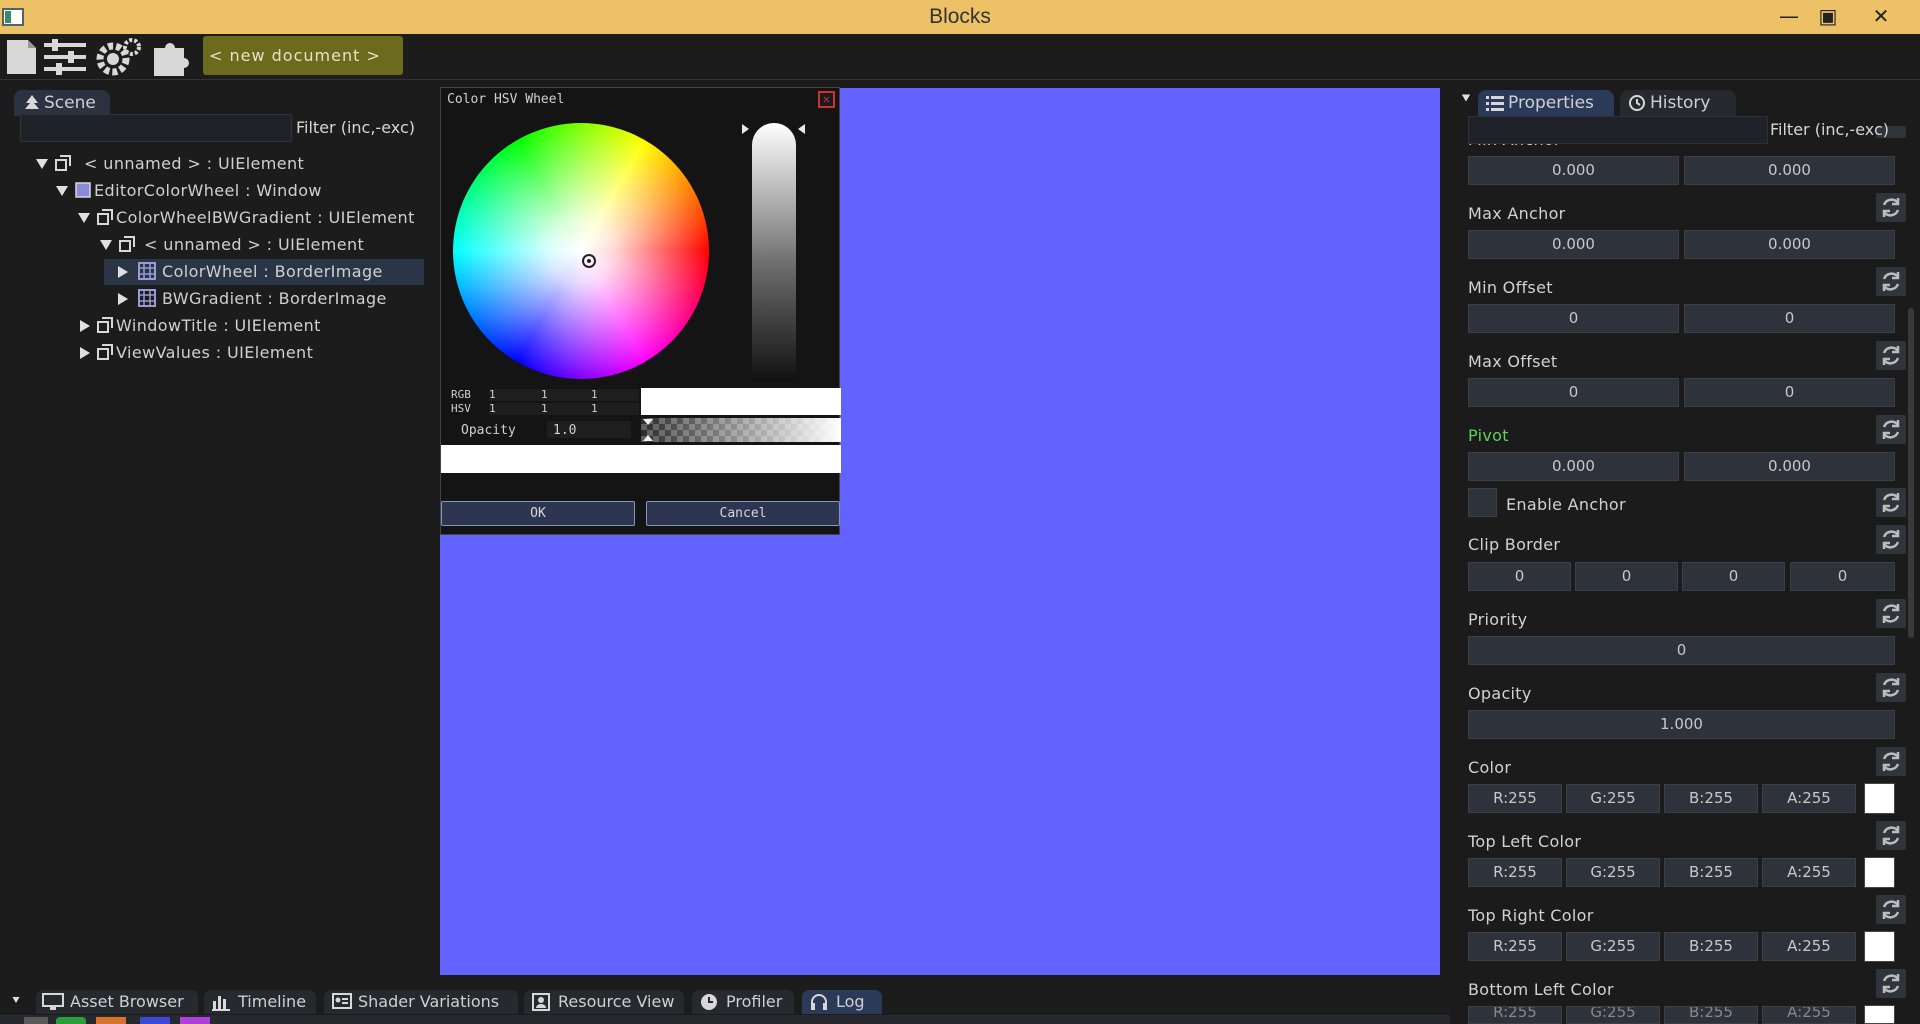  What do you see at coordinates (1809, 1015) in the screenshot?
I see `bottom-left-color-a-field: A:255` at bounding box center [1809, 1015].